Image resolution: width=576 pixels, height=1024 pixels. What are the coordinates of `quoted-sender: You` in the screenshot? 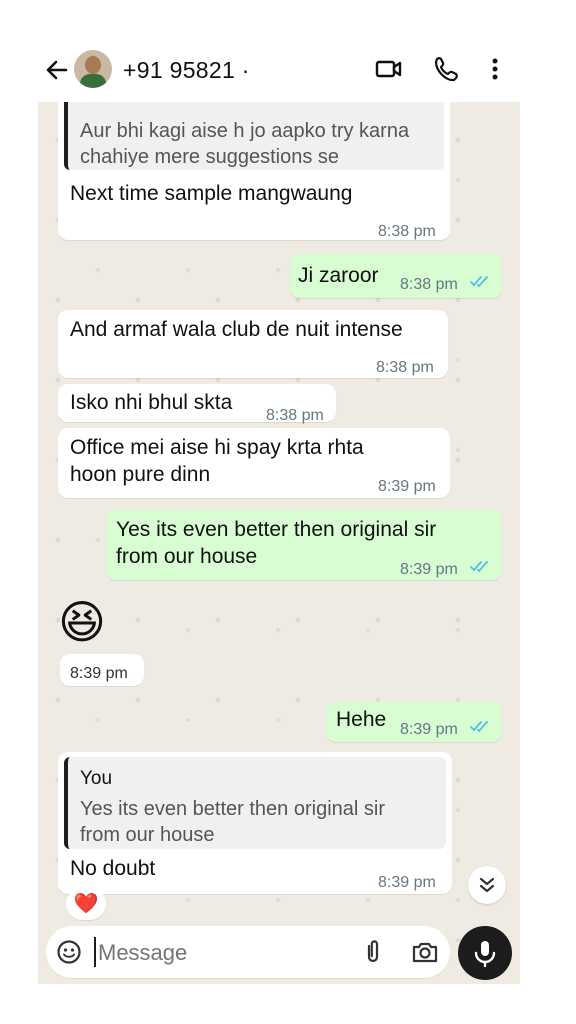 It's located at (96, 778).